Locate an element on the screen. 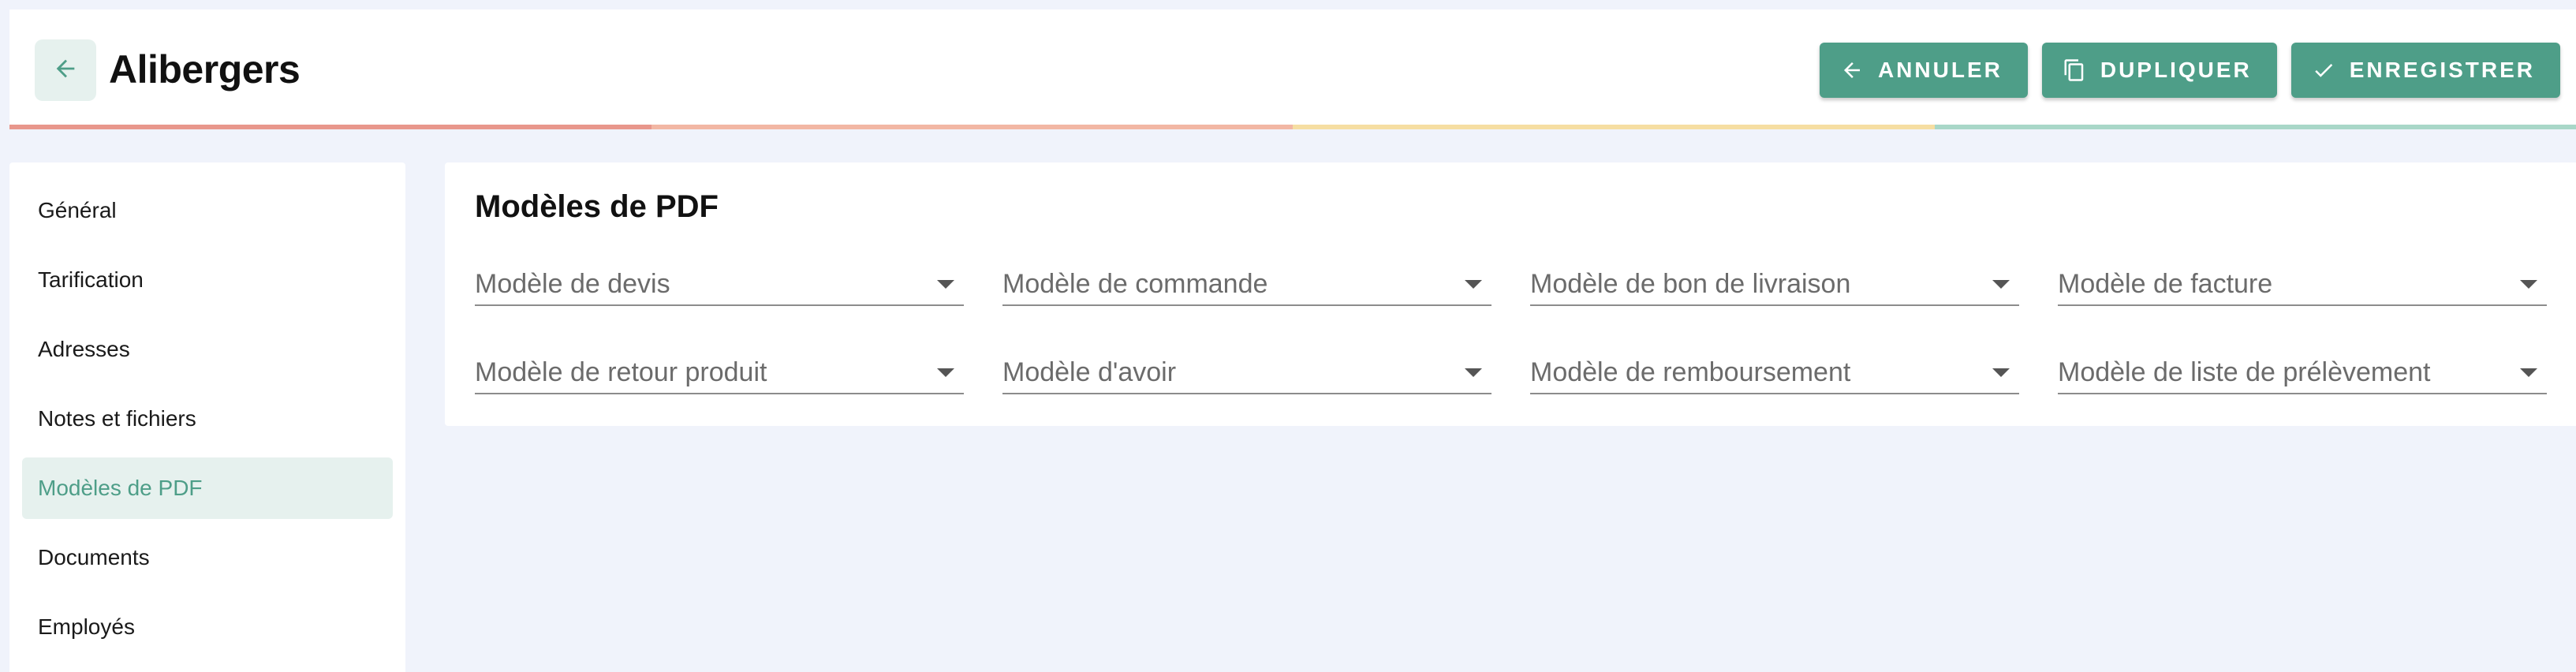 Image resolution: width=2576 pixels, height=672 pixels. copy-icon is located at coordinates (2074, 70).